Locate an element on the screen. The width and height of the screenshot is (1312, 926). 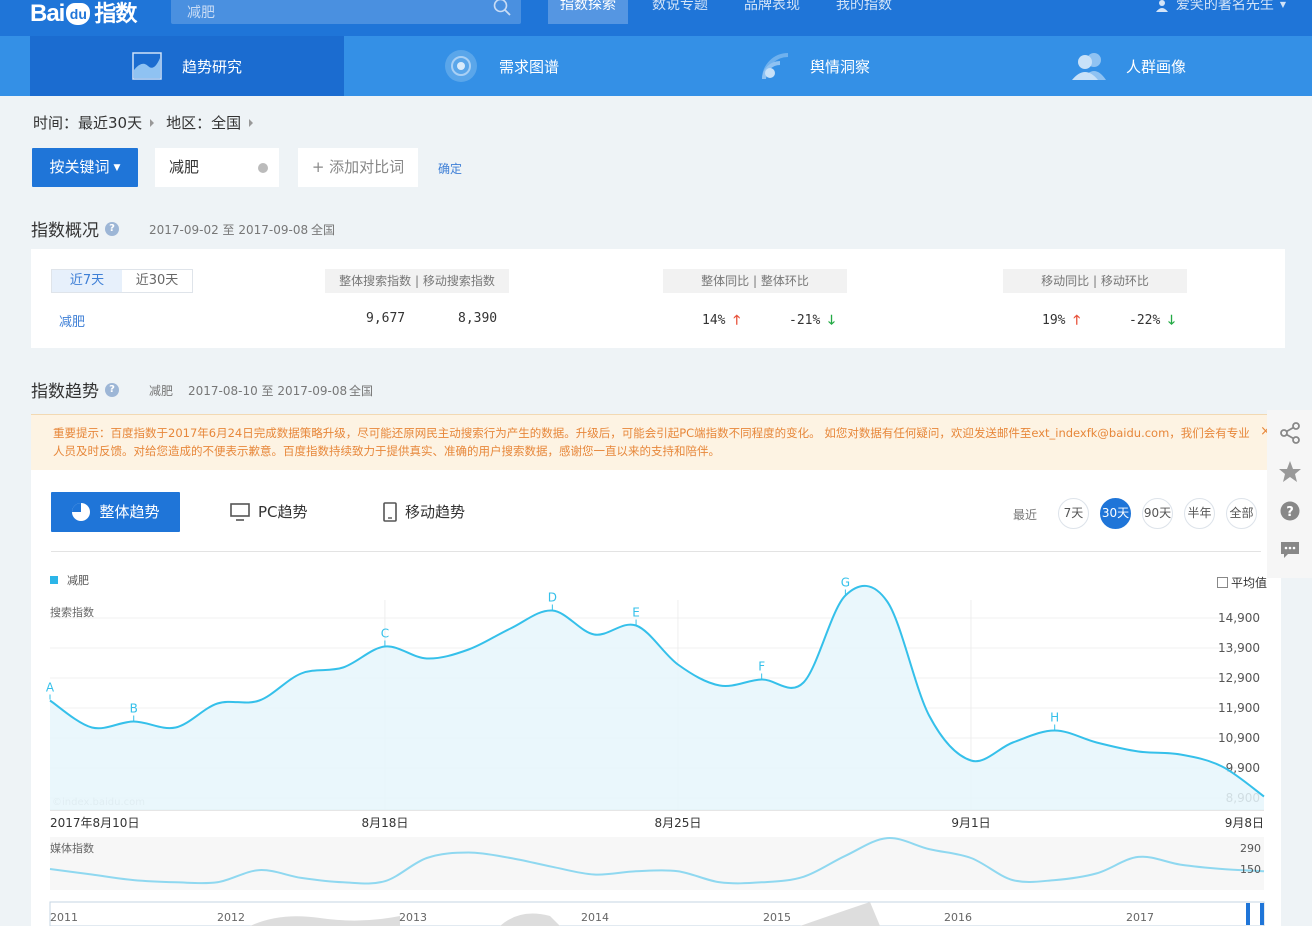
add-compare-button: + 添加对比词 is located at coordinates (358, 167).